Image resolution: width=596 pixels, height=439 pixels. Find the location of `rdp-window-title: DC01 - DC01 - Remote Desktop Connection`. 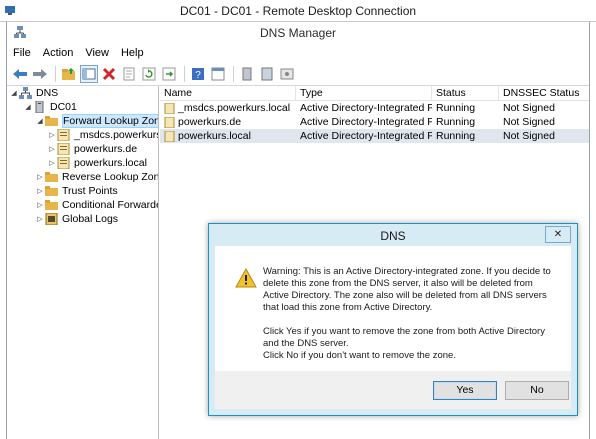

rdp-window-title: DC01 - DC01 - Remote Desktop Connection is located at coordinates (298, 11).